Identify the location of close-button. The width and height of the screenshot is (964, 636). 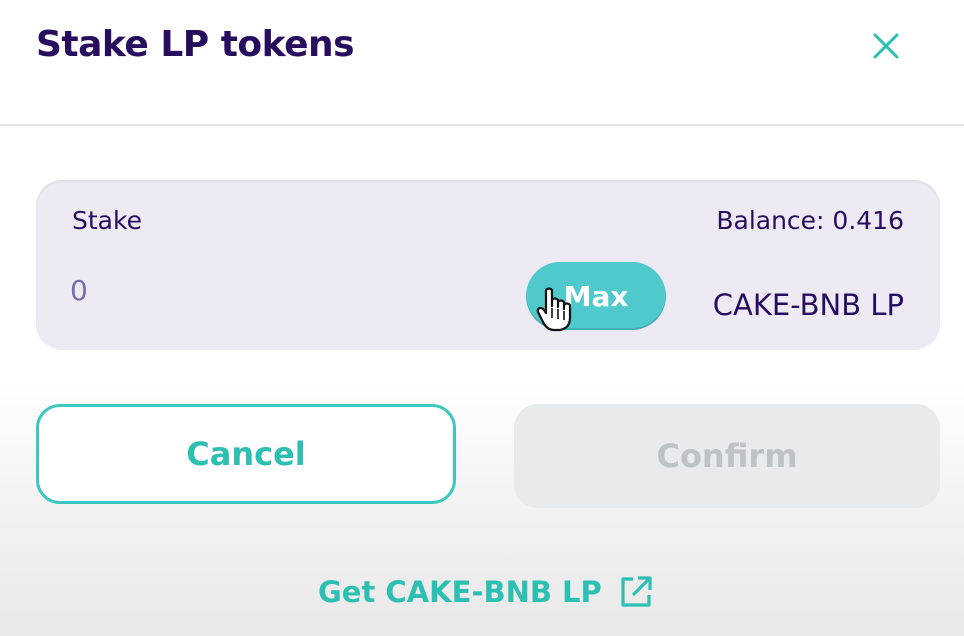
(886, 46).